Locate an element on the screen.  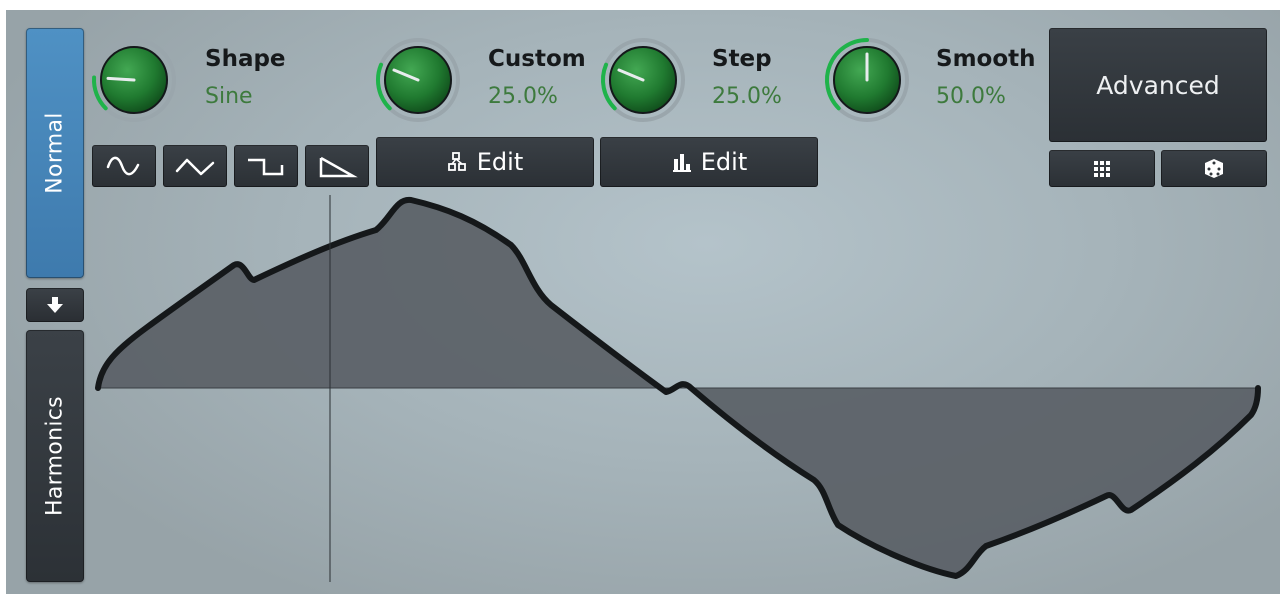
triangle-wave-icon is located at coordinates (195, 167).